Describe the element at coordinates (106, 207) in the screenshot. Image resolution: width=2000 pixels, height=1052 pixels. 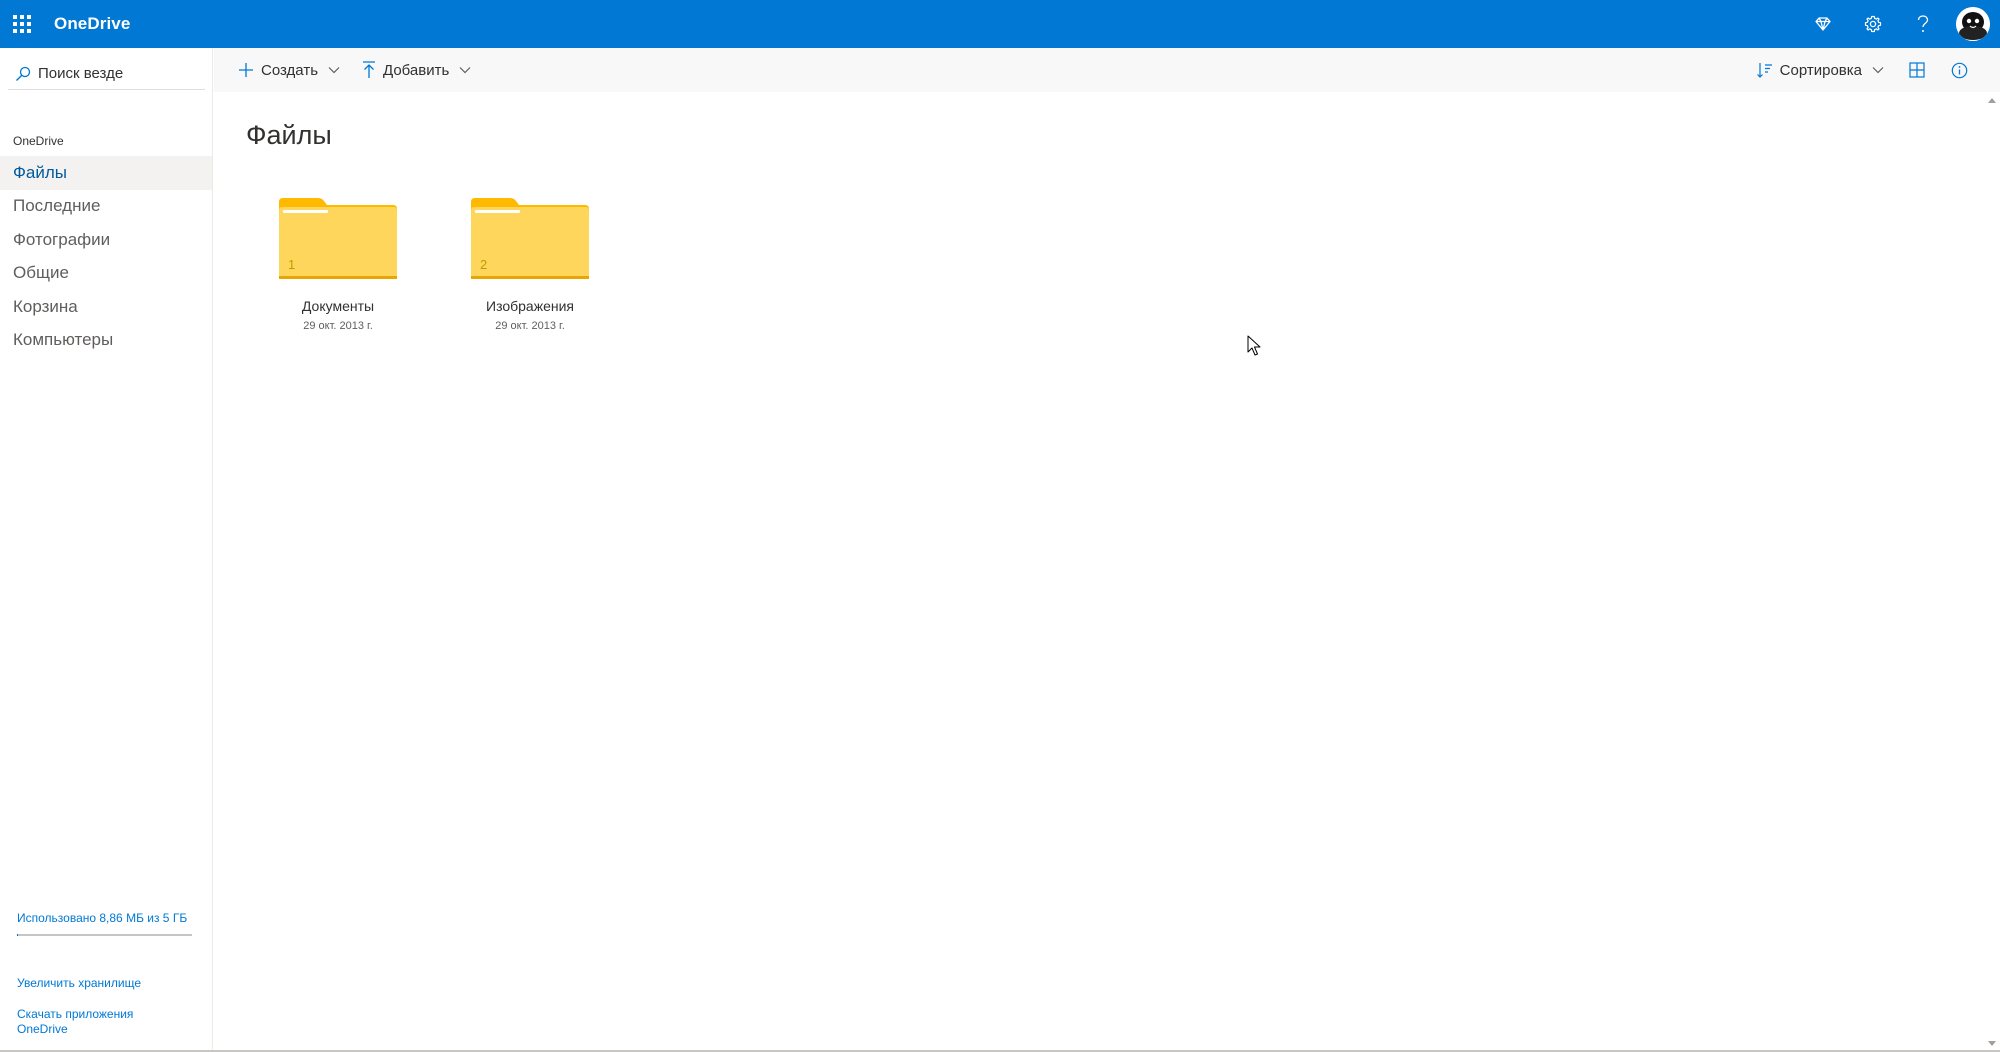
I see `sidebar-item-recent: Последние` at that location.